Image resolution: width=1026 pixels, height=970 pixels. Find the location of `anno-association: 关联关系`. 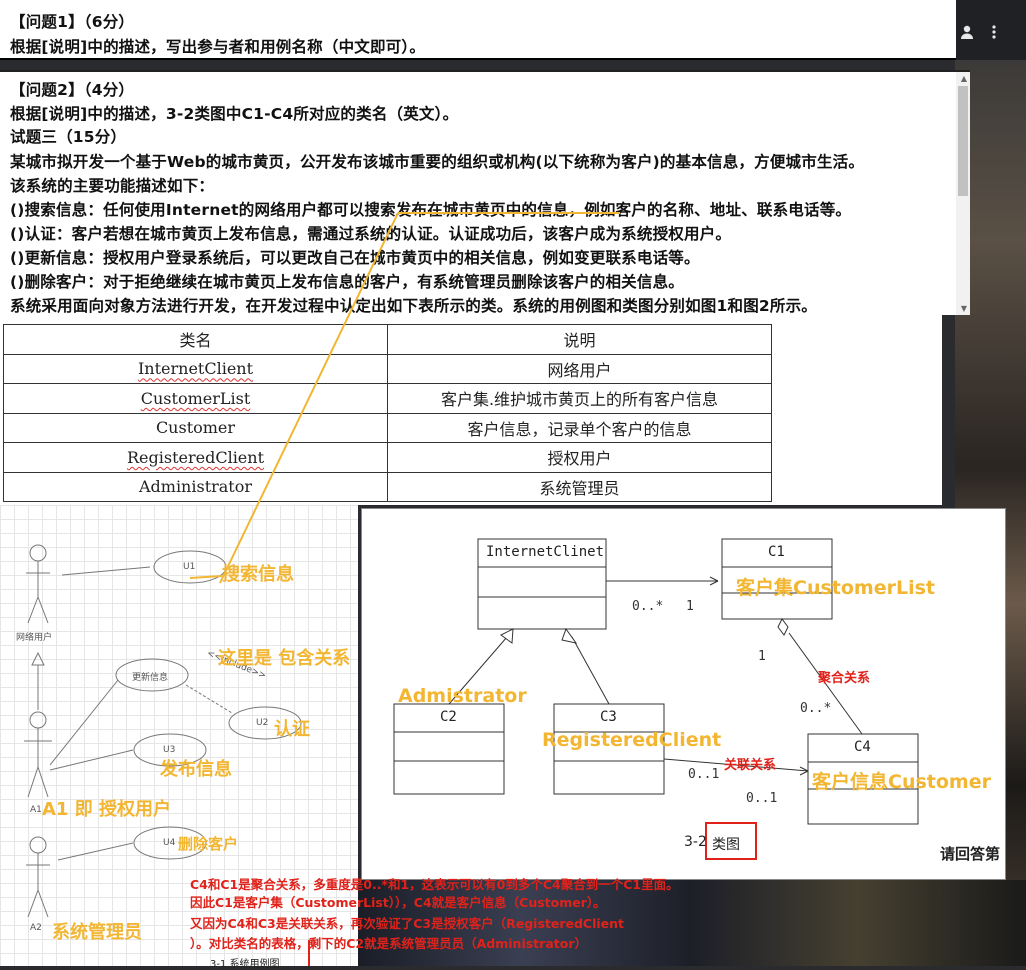

anno-association: 关联关系 is located at coordinates (750, 765).